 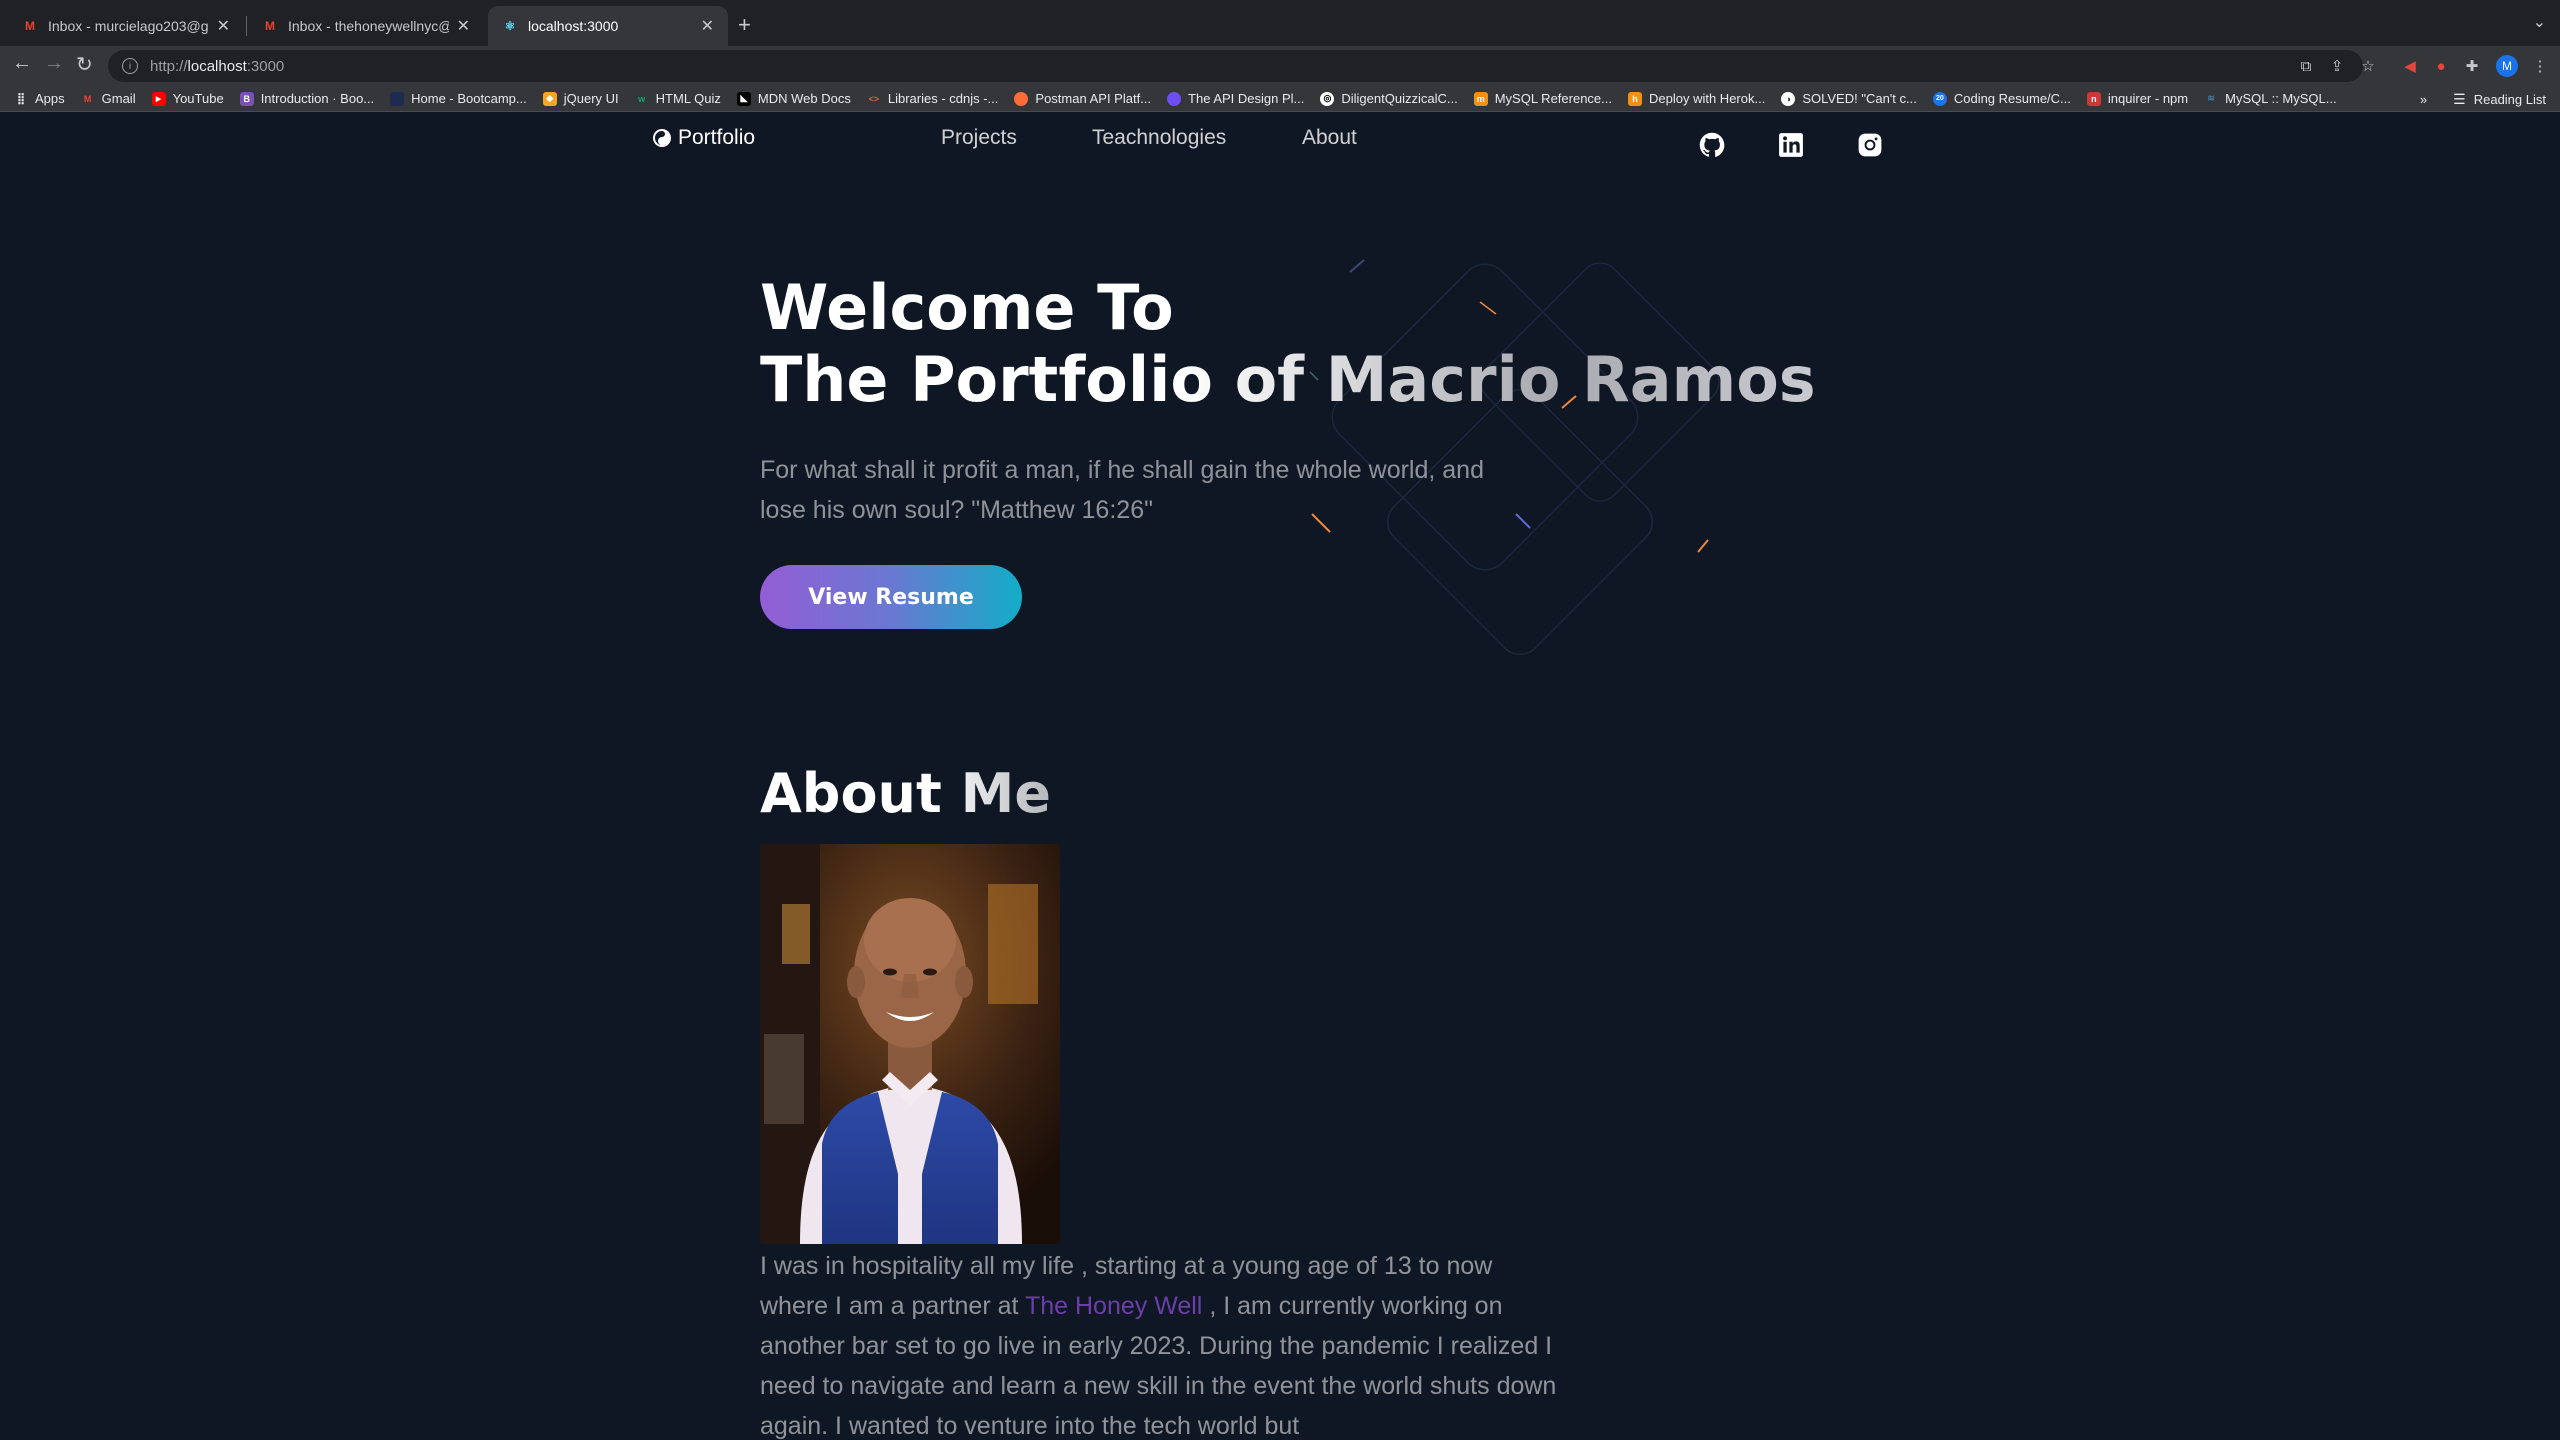 What do you see at coordinates (642, 98) in the screenshot?
I see `w3schools-icon: w` at bounding box center [642, 98].